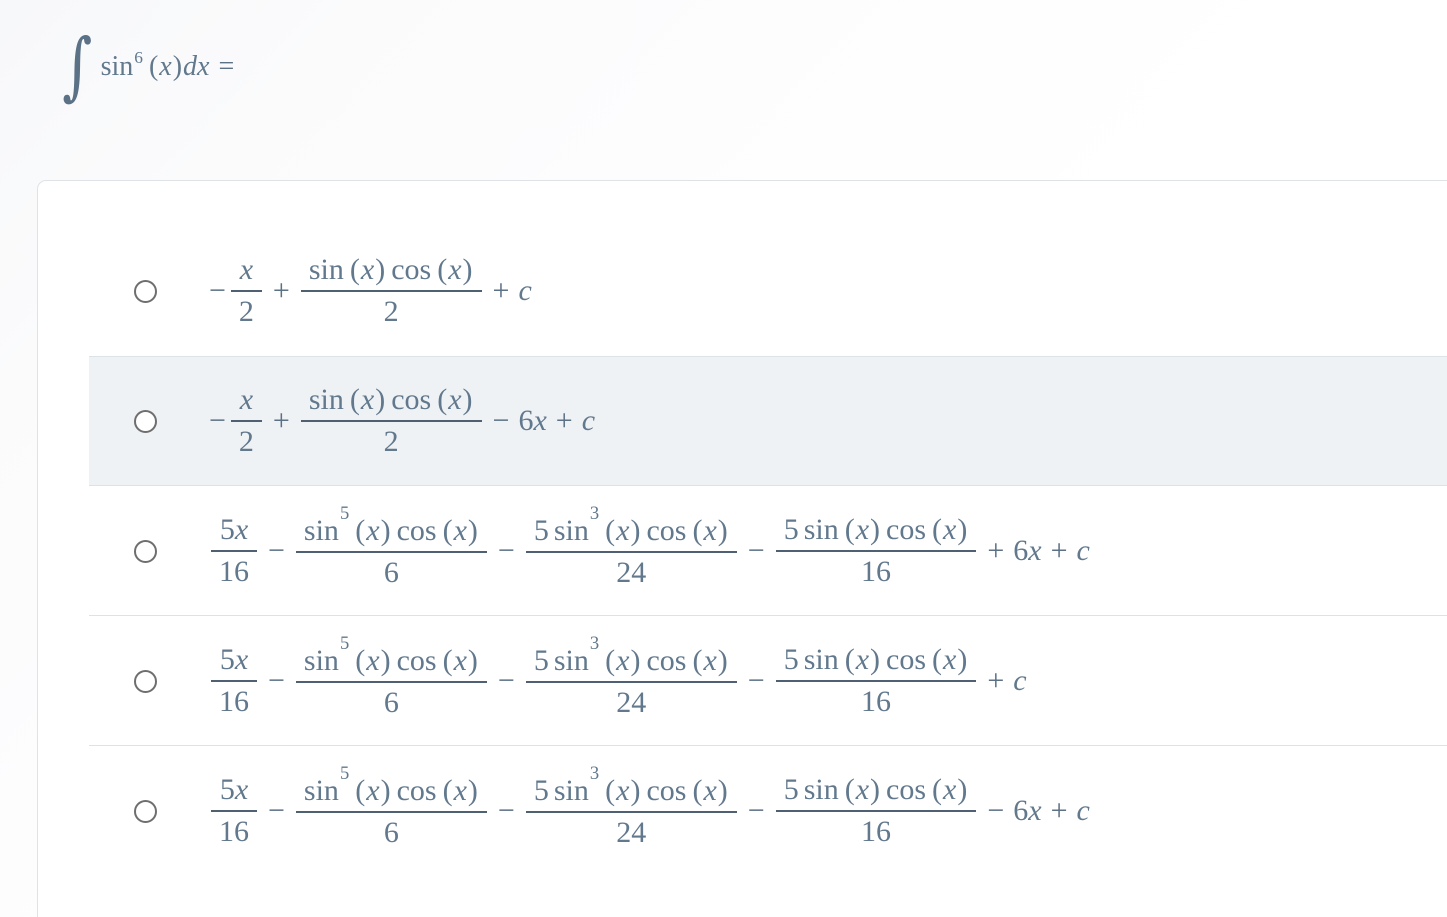 The height and width of the screenshot is (917, 1447). What do you see at coordinates (824, 291) in the screenshot?
I see `option-expression-1: − x 2 + sin (x) cos (x) 2 + c` at bounding box center [824, 291].